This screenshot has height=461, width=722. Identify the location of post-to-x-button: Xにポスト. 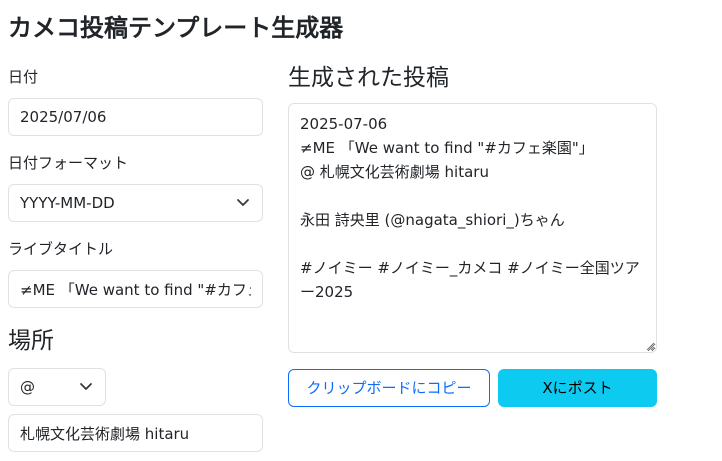
(577, 388).